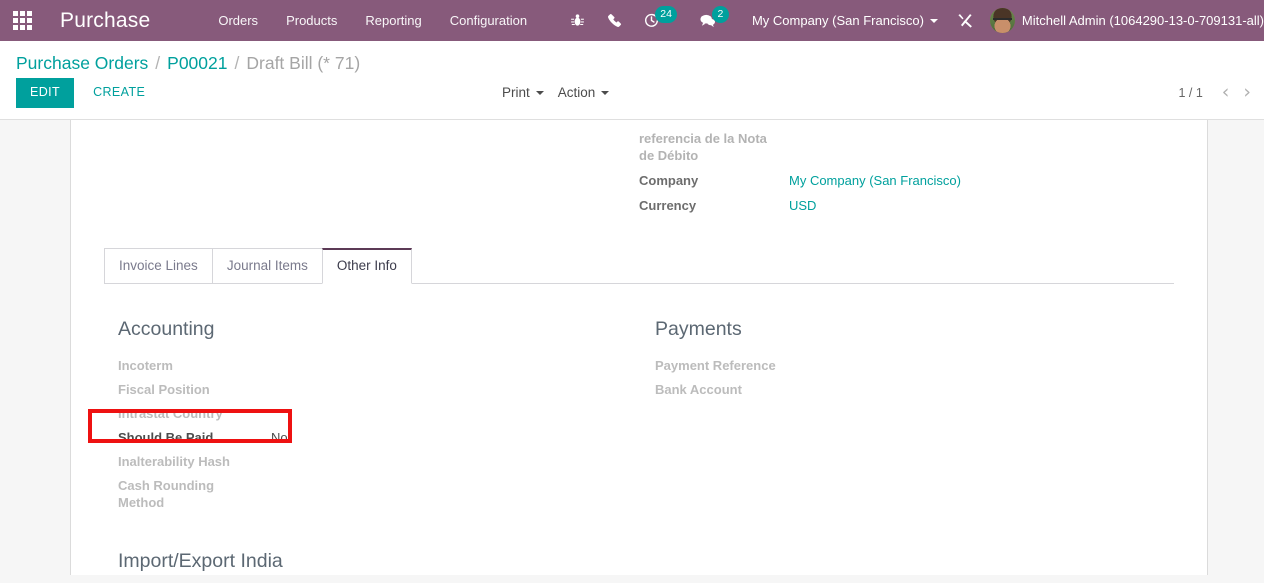 This screenshot has width=1264, height=583. Describe the element at coordinates (166, 494) in the screenshot. I see `field-label-cash-rounding-method: Cash Rounding Method` at that location.